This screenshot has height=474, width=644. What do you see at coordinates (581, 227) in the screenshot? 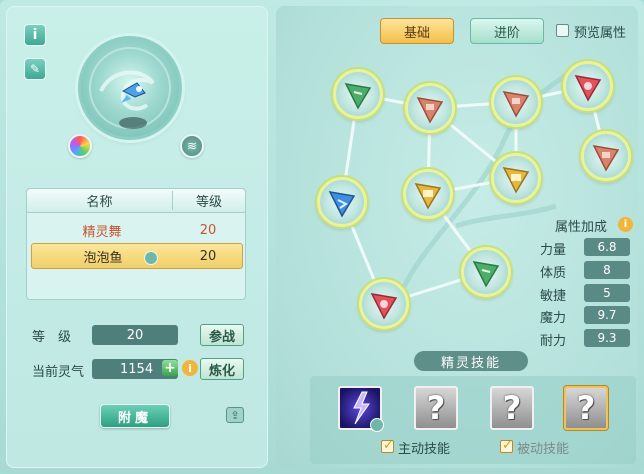
I see `attribute-bonus-title: 属性加成` at bounding box center [581, 227].